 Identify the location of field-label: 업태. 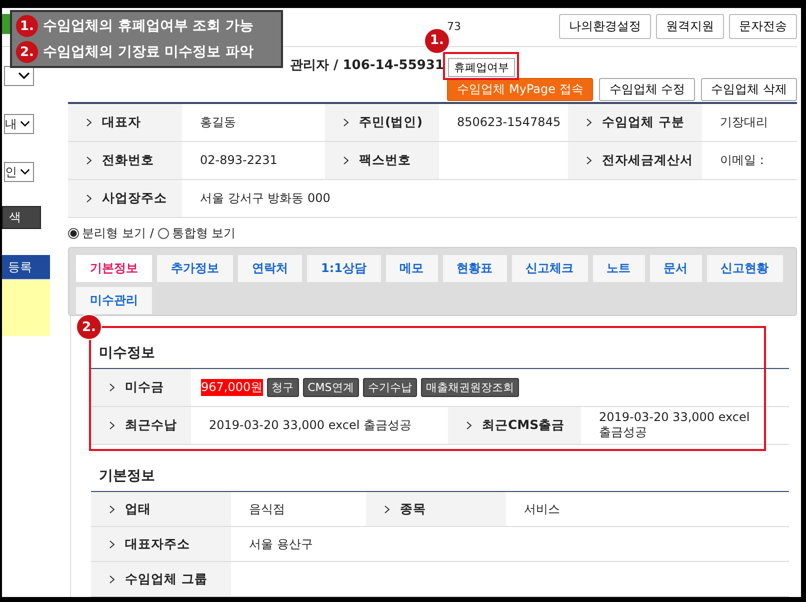
(138, 509).